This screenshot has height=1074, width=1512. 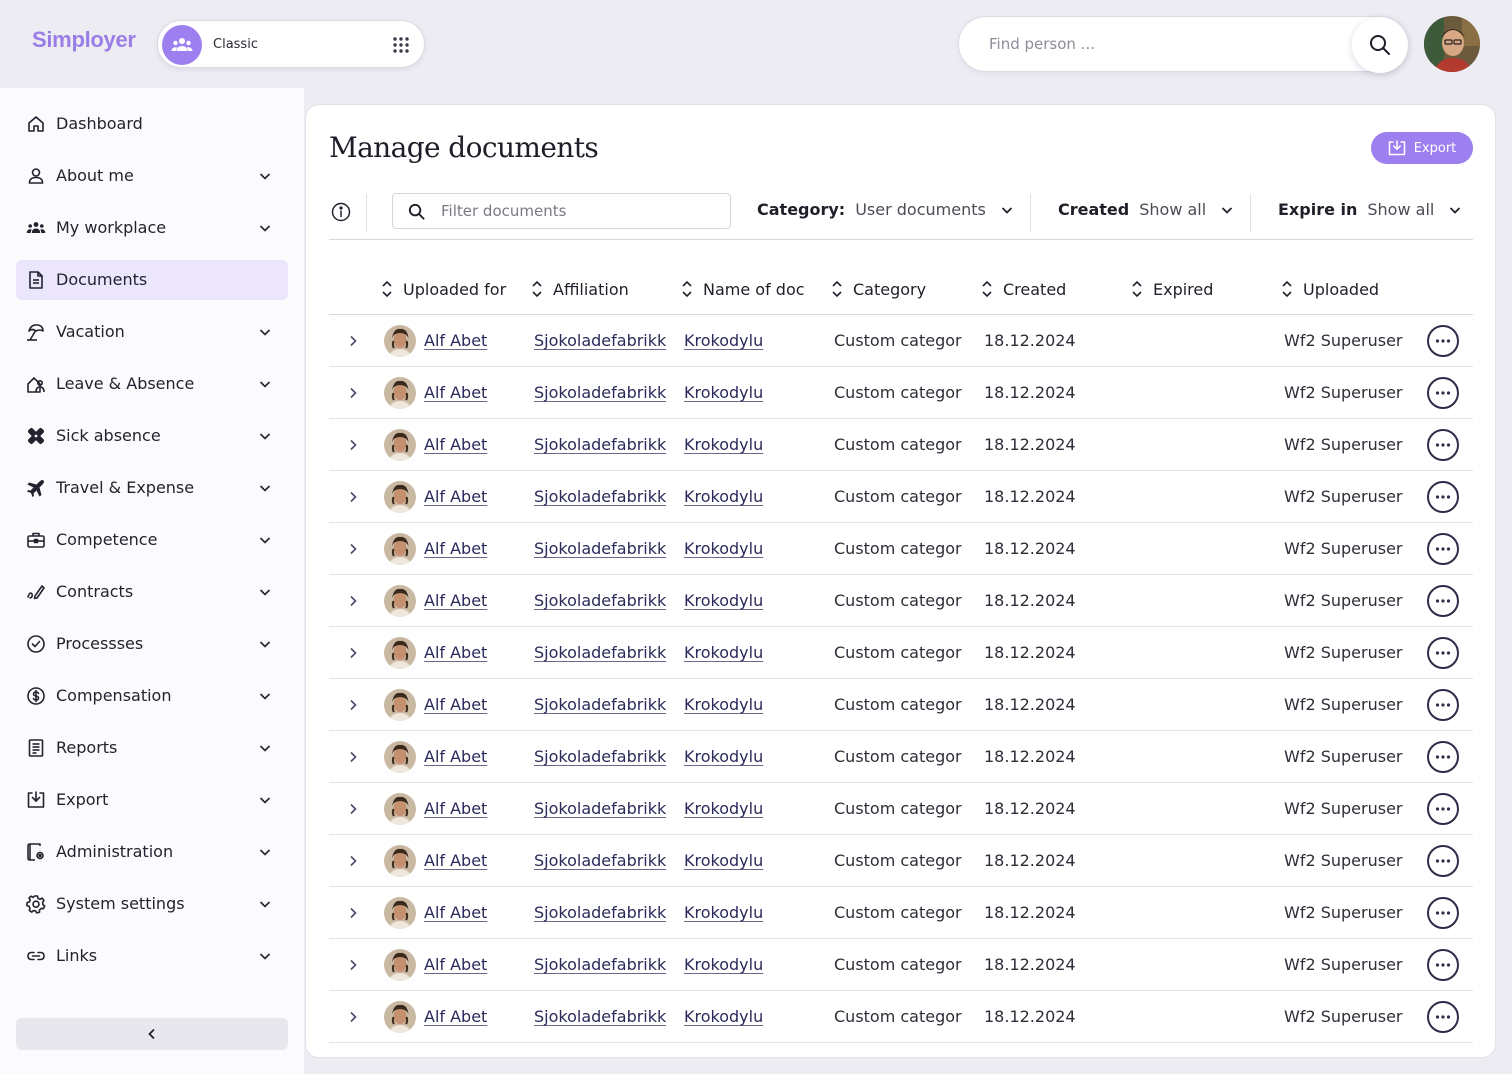 What do you see at coordinates (152, 488) in the screenshot?
I see `sidebar-item-travel-expense: Travel & Expense` at bounding box center [152, 488].